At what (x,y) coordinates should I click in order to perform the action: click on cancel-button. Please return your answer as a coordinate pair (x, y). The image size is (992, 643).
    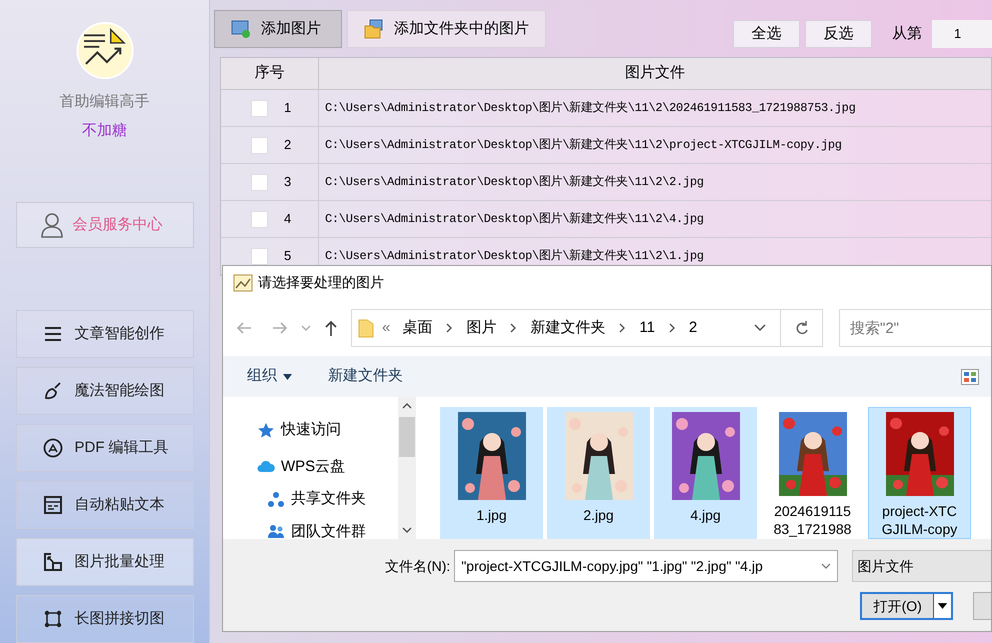
    Looking at the image, I should click on (982, 606).